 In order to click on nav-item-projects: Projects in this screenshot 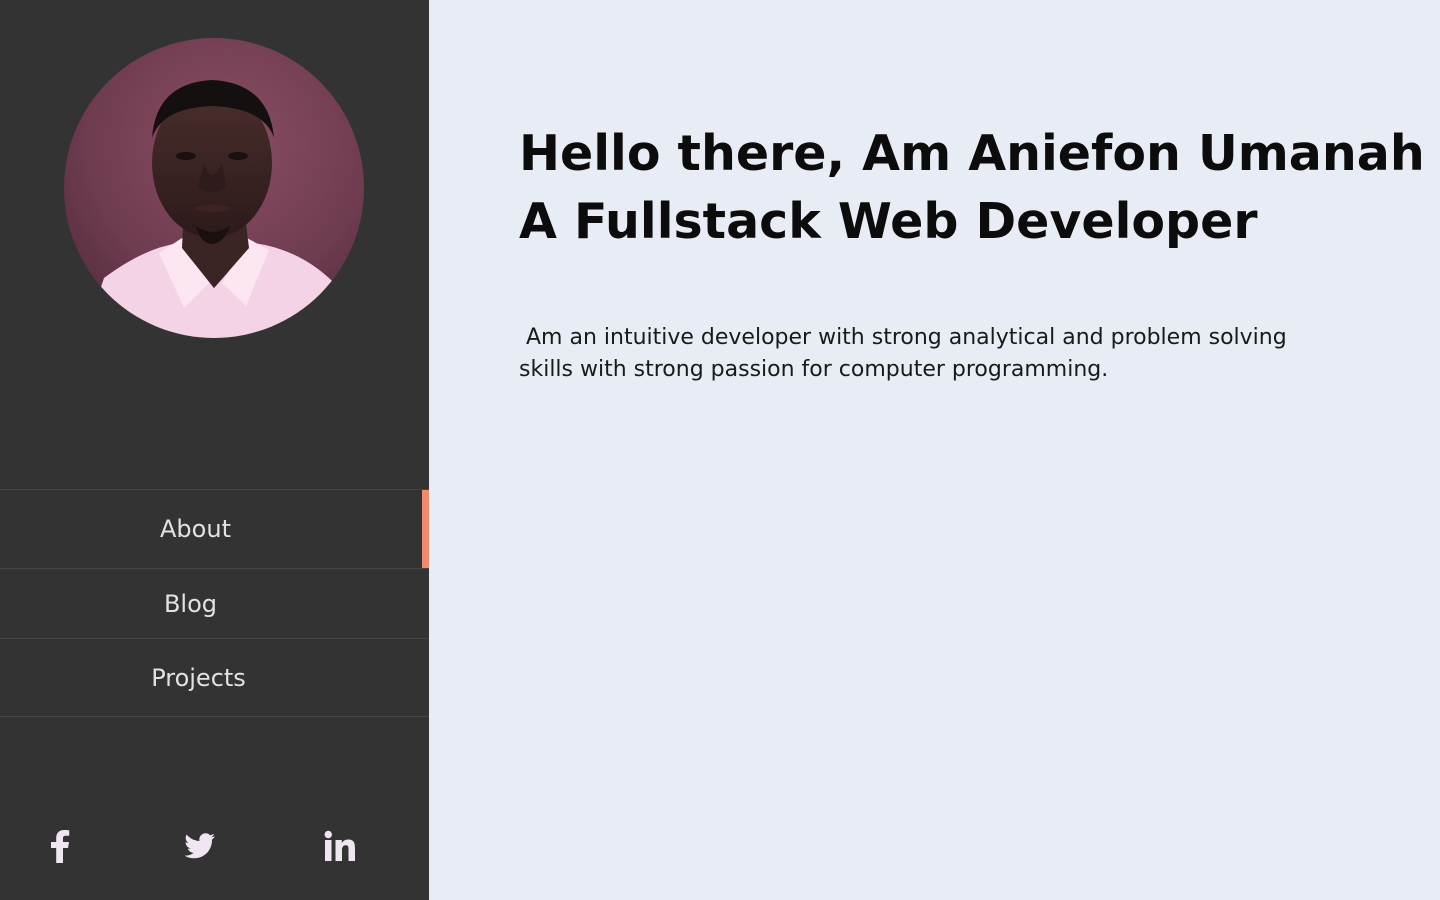, I will do `click(214, 678)`.